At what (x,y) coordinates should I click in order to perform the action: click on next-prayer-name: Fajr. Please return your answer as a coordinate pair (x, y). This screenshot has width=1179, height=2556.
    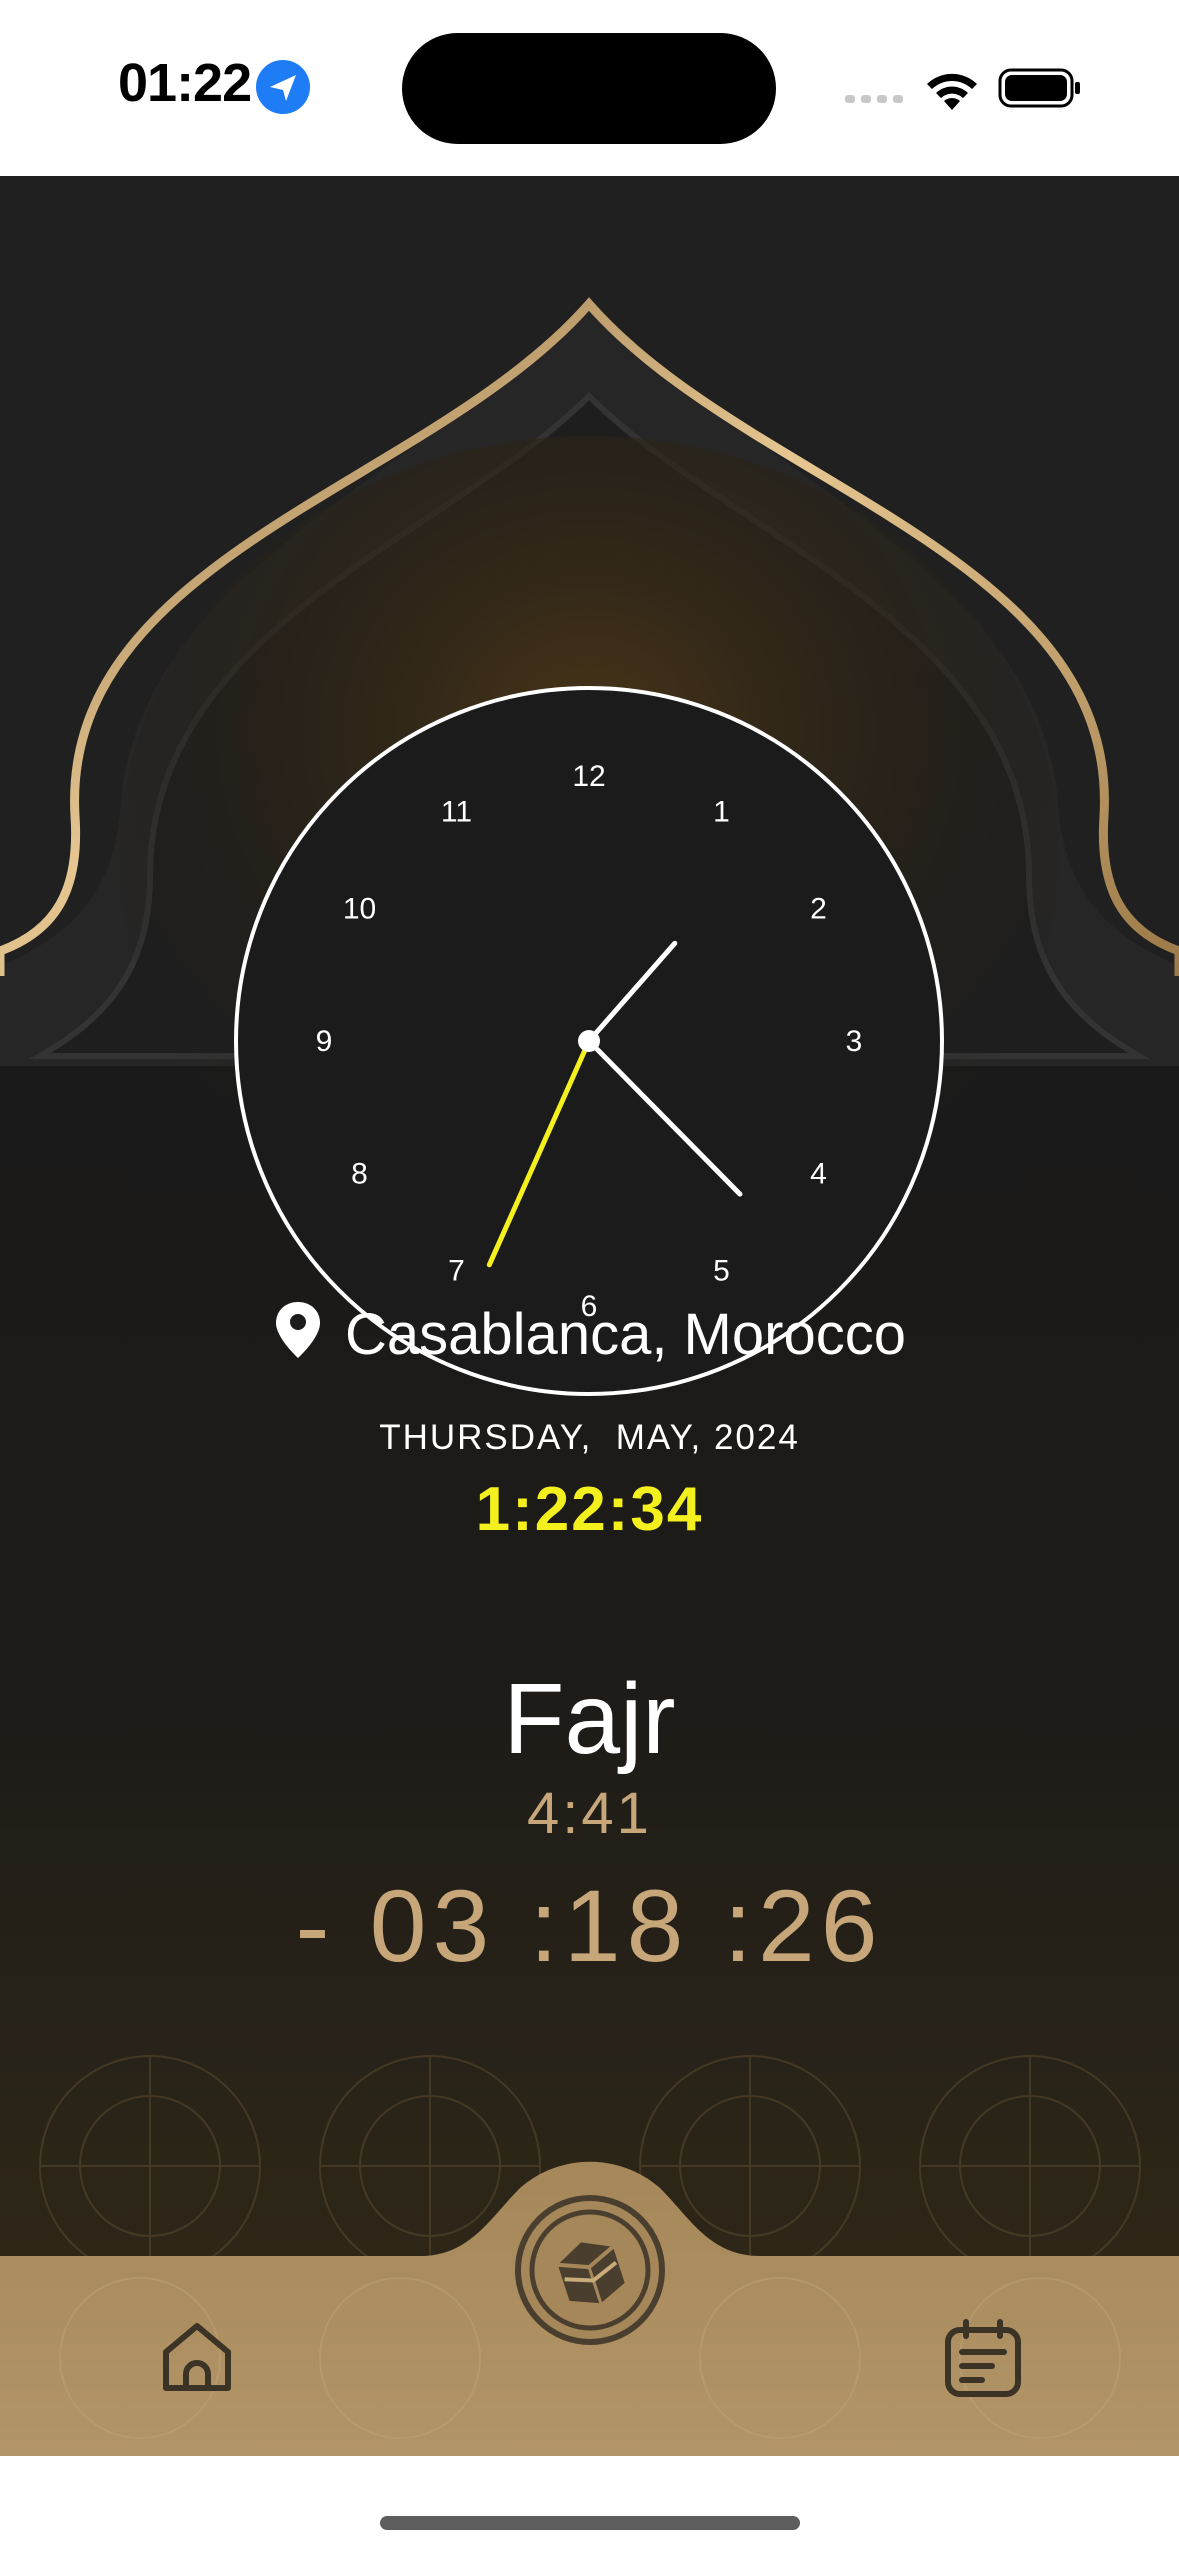
    Looking at the image, I should click on (589, 1719).